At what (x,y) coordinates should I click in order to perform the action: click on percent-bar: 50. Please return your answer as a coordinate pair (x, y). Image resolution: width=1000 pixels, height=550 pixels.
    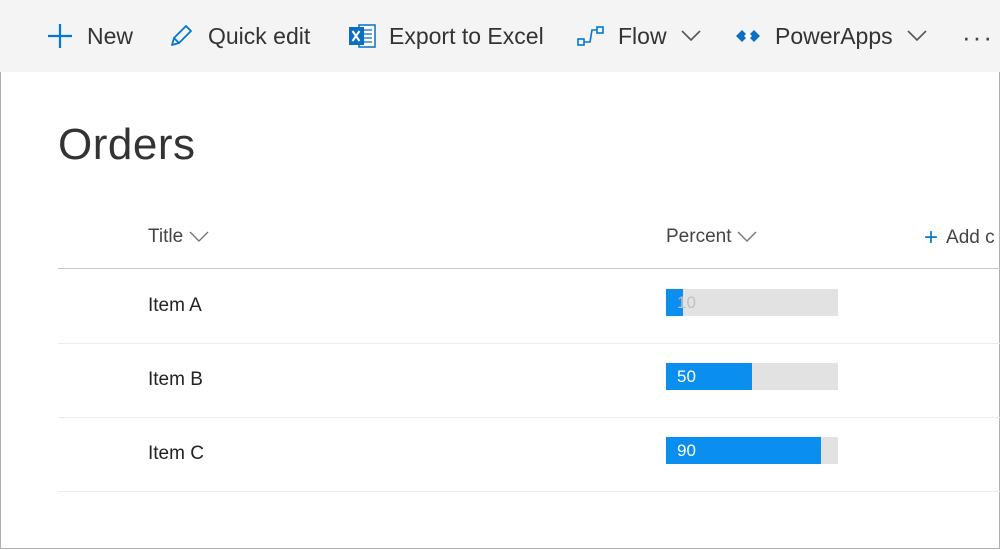
    Looking at the image, I should click on (752, 376).